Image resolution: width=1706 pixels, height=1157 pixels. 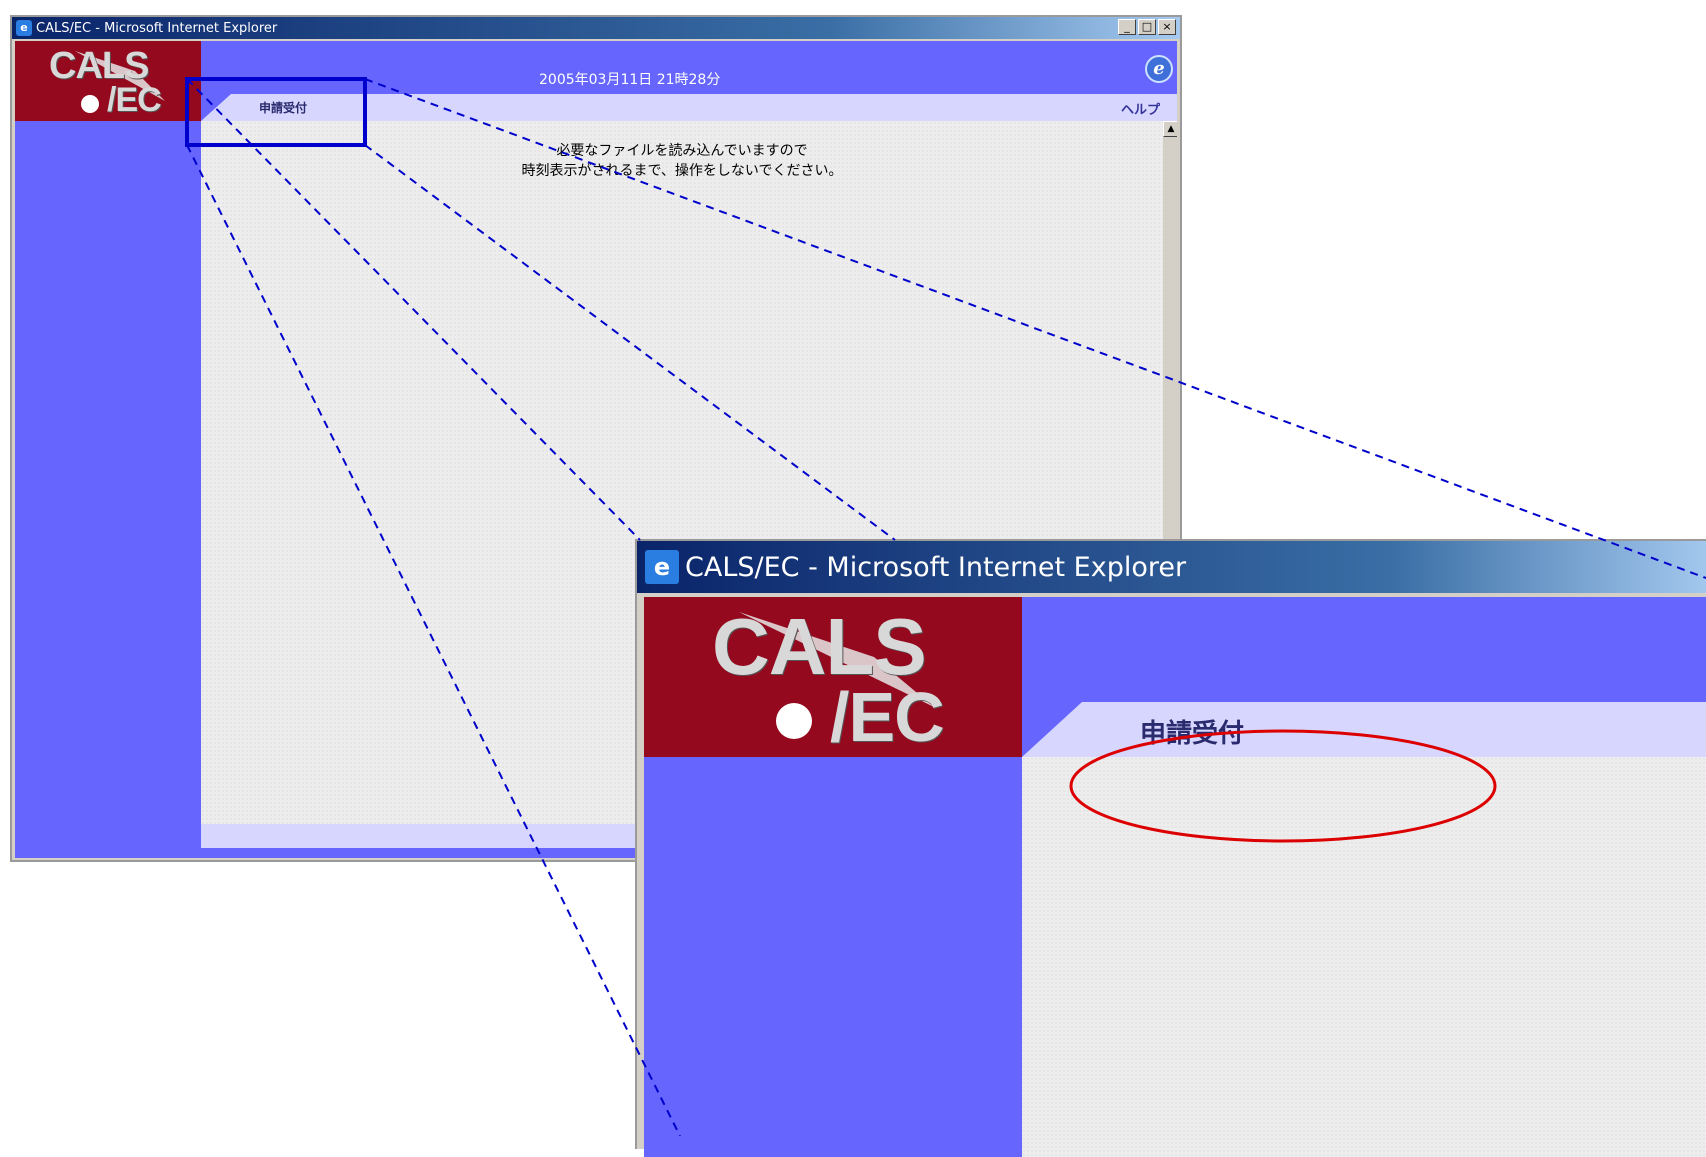 I want to click on logo-text-ec: /EC, so click(x=134, y=100).